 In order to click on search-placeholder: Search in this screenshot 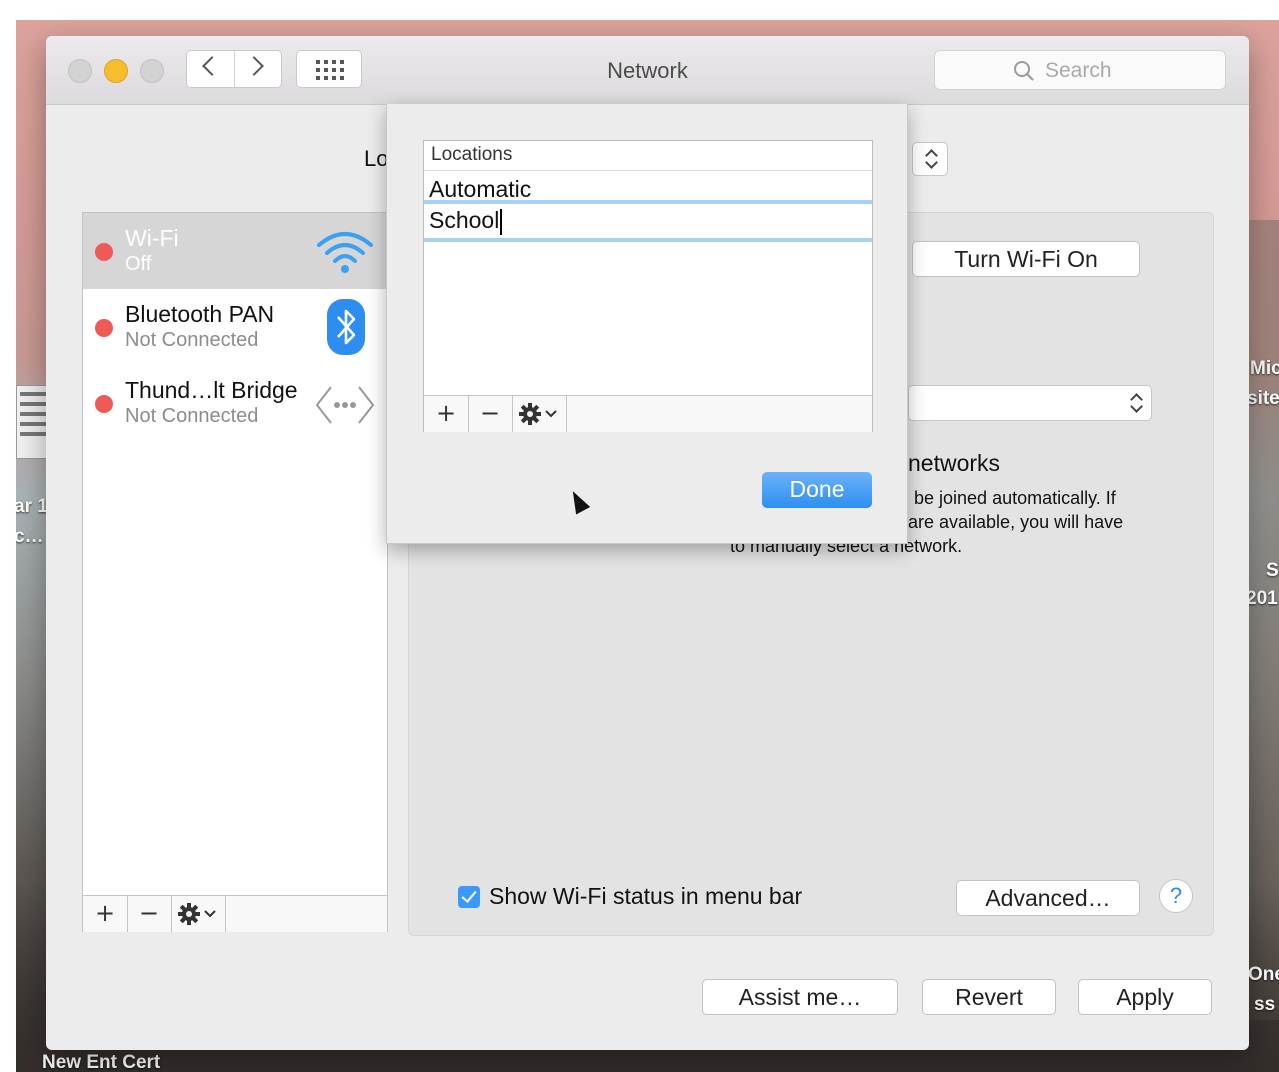, I will do `click(1078, 70)`.